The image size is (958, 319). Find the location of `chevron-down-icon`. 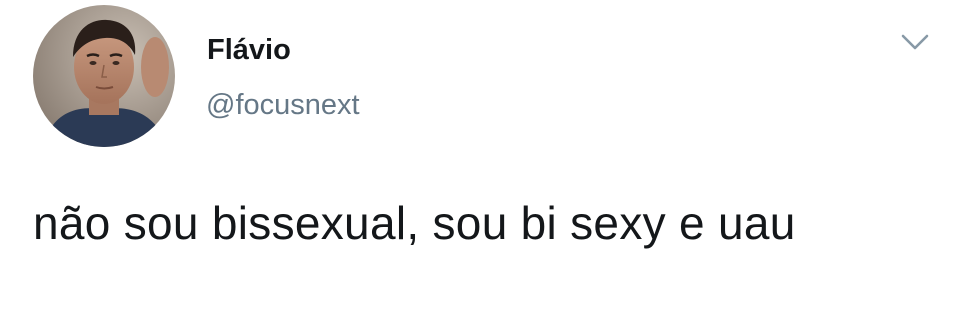

chevron-down-icon is located at coordinates (915, 42).